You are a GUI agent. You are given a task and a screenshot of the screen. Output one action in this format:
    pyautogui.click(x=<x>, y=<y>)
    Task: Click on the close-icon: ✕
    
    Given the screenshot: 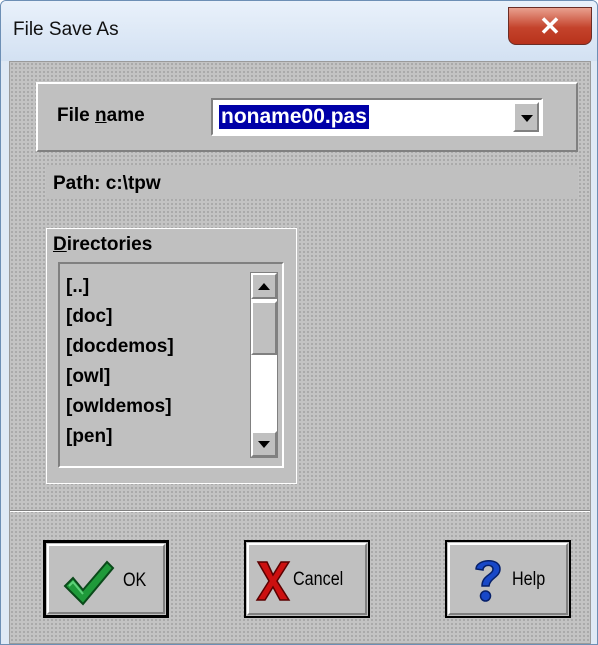 What is the action you would take?
    pyautogui.click(x=550, y=26)
    